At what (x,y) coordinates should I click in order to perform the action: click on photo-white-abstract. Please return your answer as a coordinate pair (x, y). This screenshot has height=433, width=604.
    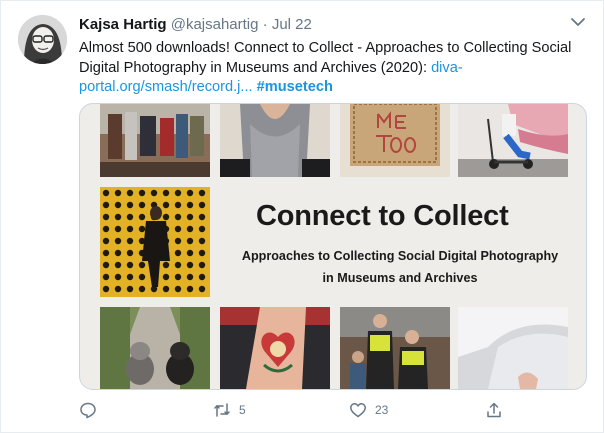
    Looking at the image, I should click on (513, 348).